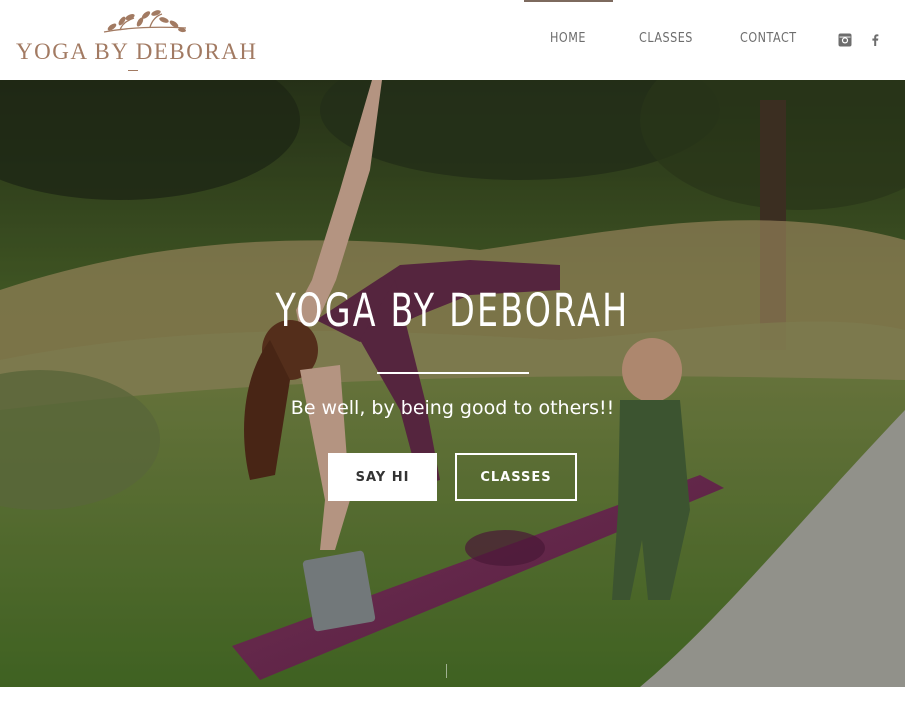  I want to click on nav-item-contact: CONTACT, so click(768, 38).